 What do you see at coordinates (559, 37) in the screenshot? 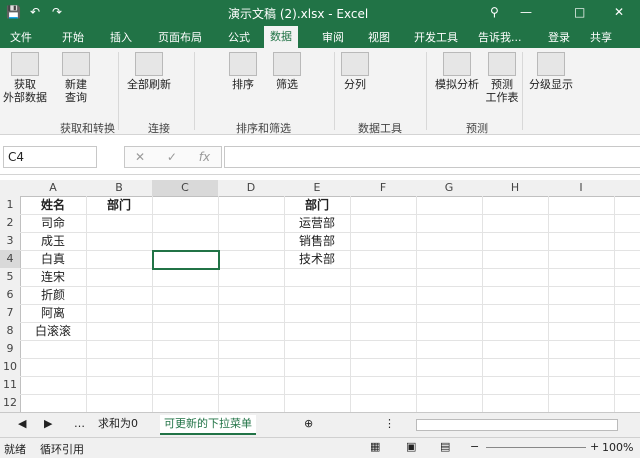
I see `login-link: 登录` at bounding box center [559, 37].